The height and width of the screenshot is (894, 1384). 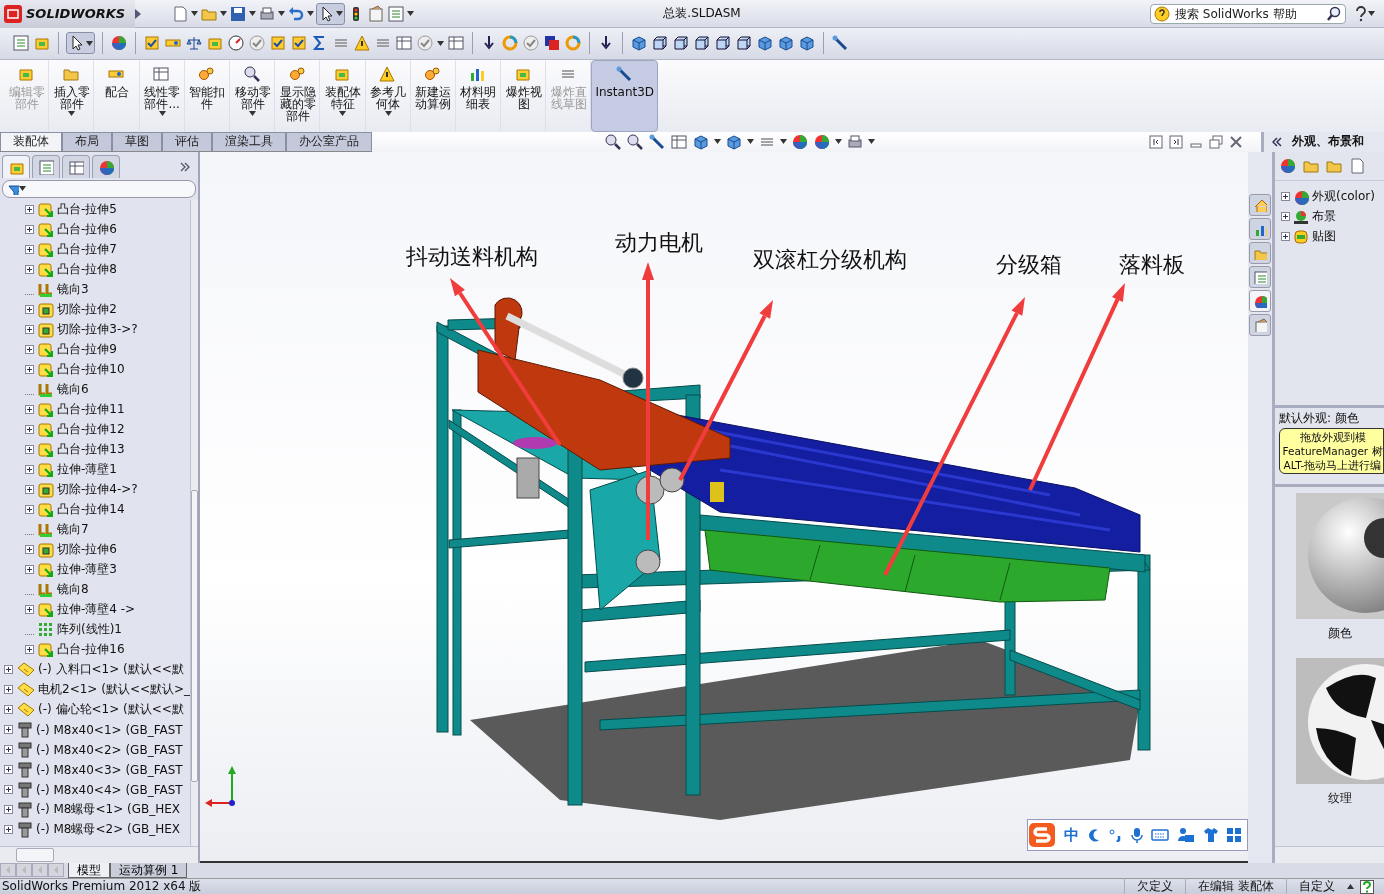 What do you see at coordinates (376, 13) in the screenshot?
I see `clipboard-icon` at bounding box center [376, 13].